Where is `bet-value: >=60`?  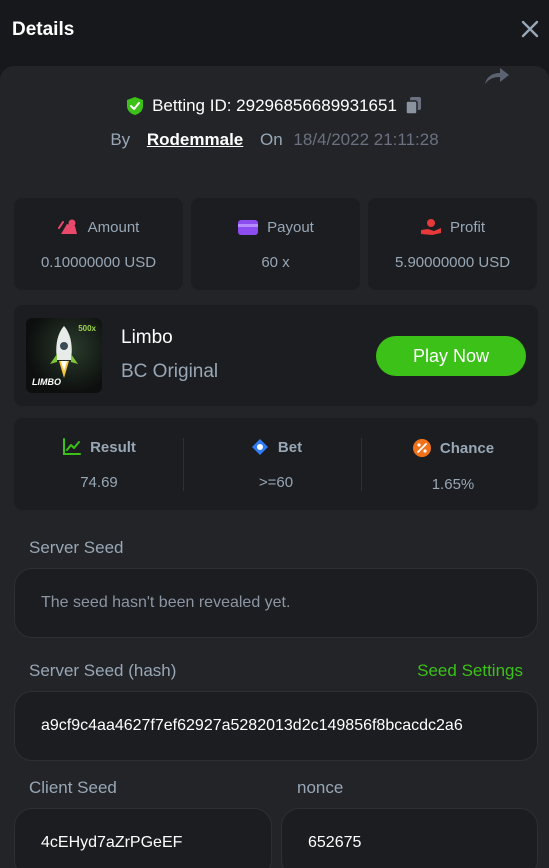 bet-value: >=60 is located at coordinates (276, 482).